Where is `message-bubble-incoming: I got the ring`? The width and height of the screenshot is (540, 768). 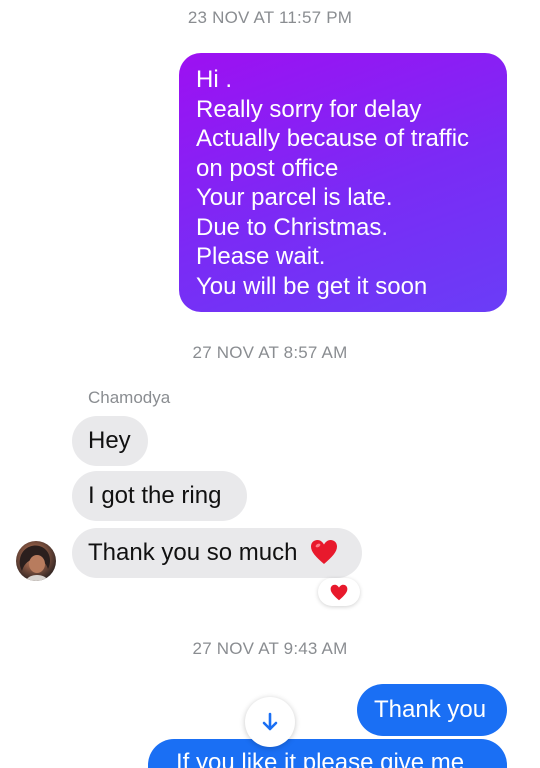 message-bubble-incoming: I got the ring is located at coordinates (159, 496).